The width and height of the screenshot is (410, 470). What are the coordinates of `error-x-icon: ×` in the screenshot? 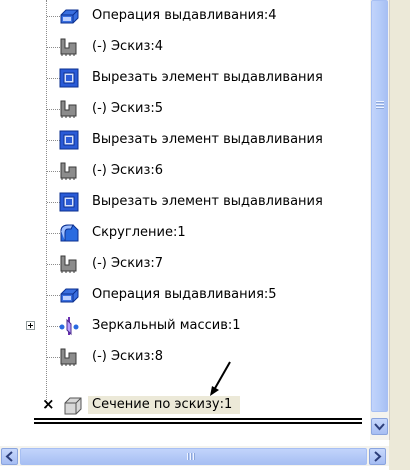 It's located at (48, 404).